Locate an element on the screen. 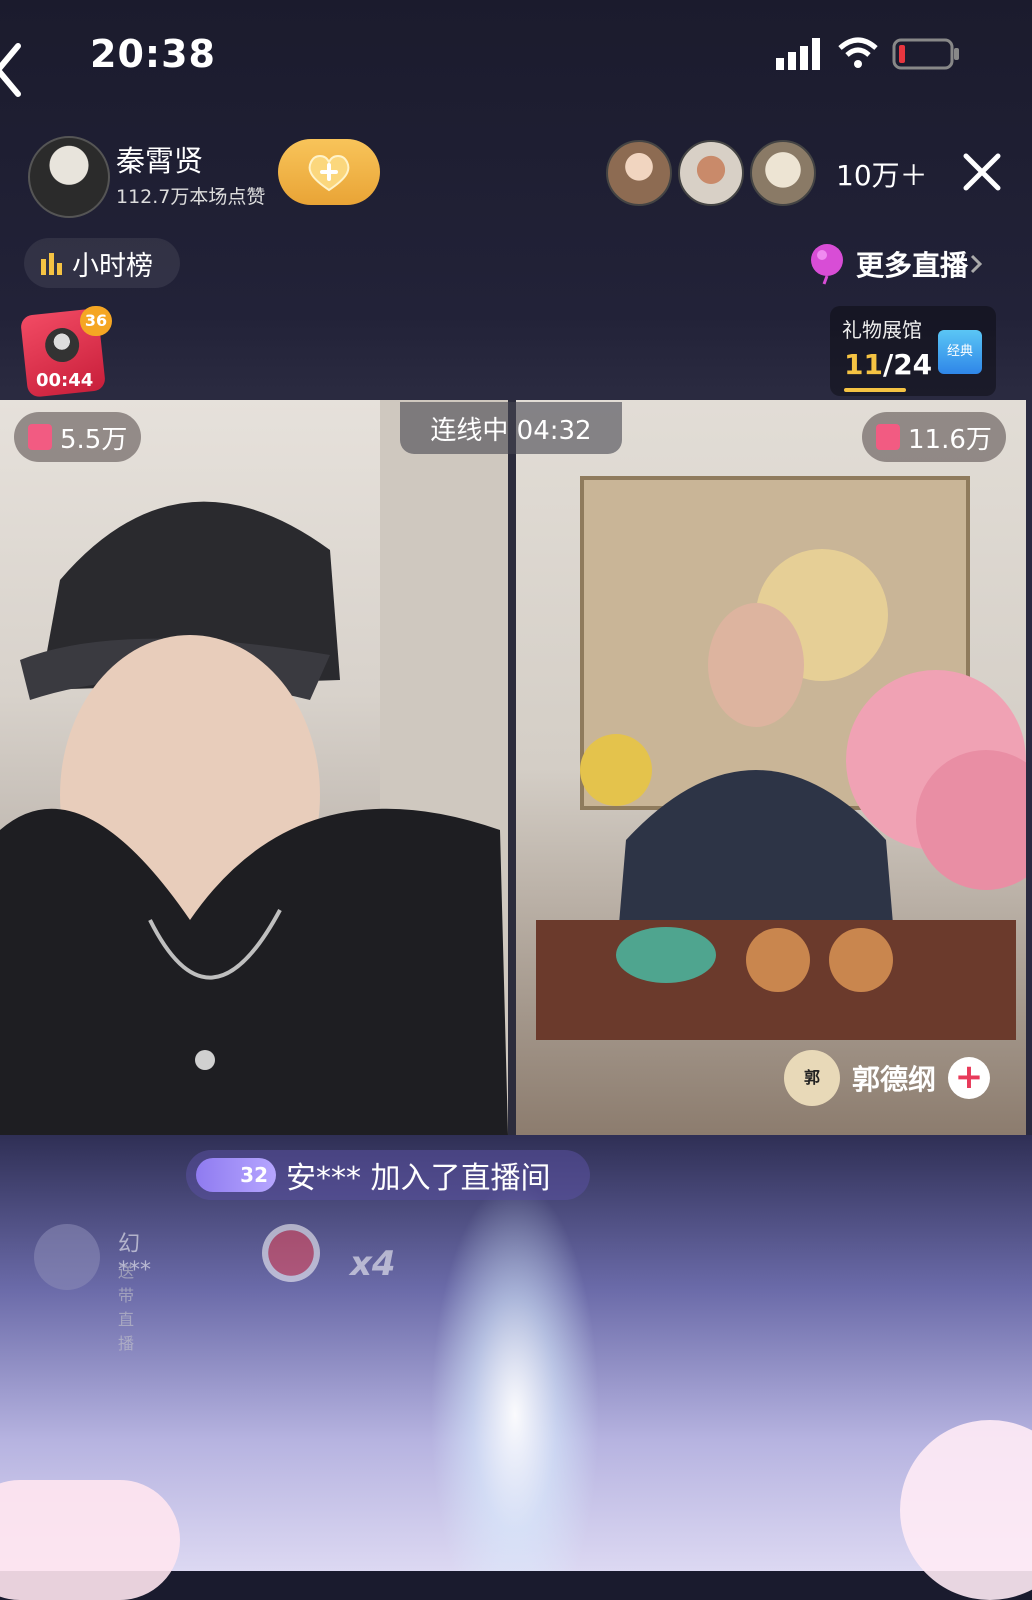 This screenshot has width=1032, height=1600. join-message-text: 安*** 加入了直播间 is located at coordinates (418, 1178).